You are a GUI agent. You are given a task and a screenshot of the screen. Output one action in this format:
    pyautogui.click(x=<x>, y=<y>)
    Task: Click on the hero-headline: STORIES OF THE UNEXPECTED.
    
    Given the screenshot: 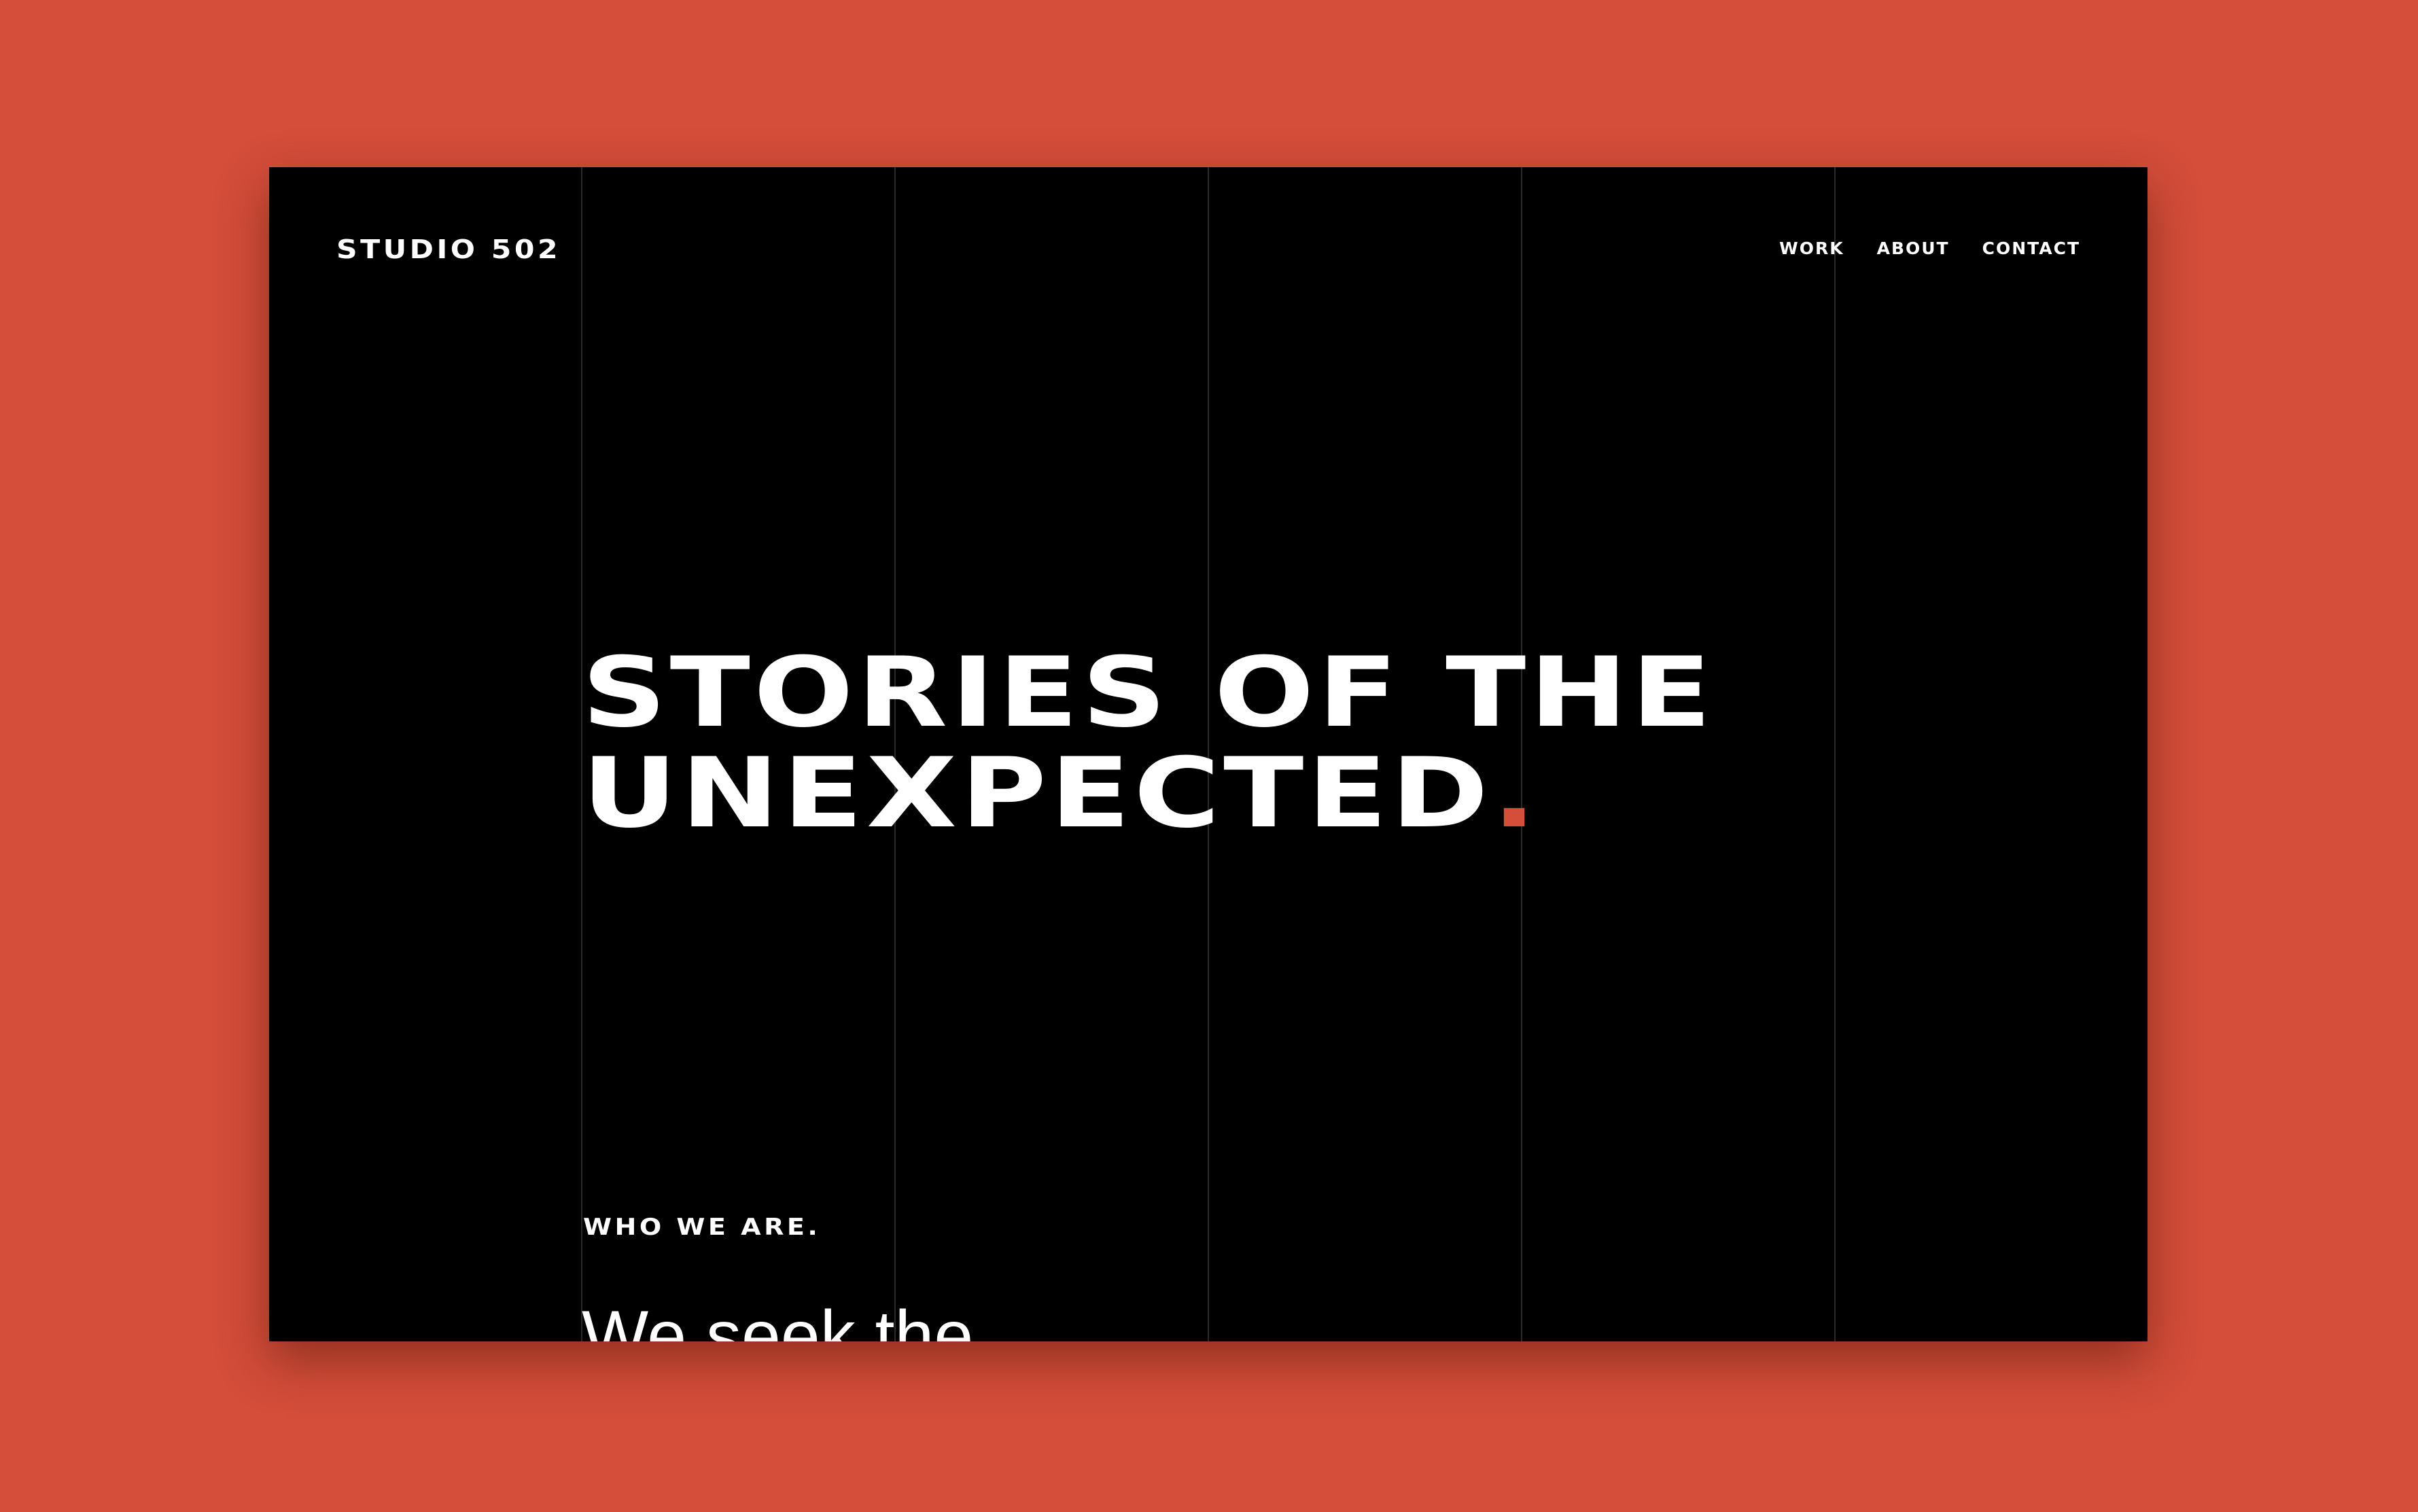 What is the action you would take?
    pyautogui.click(x=1148, y=744)
    